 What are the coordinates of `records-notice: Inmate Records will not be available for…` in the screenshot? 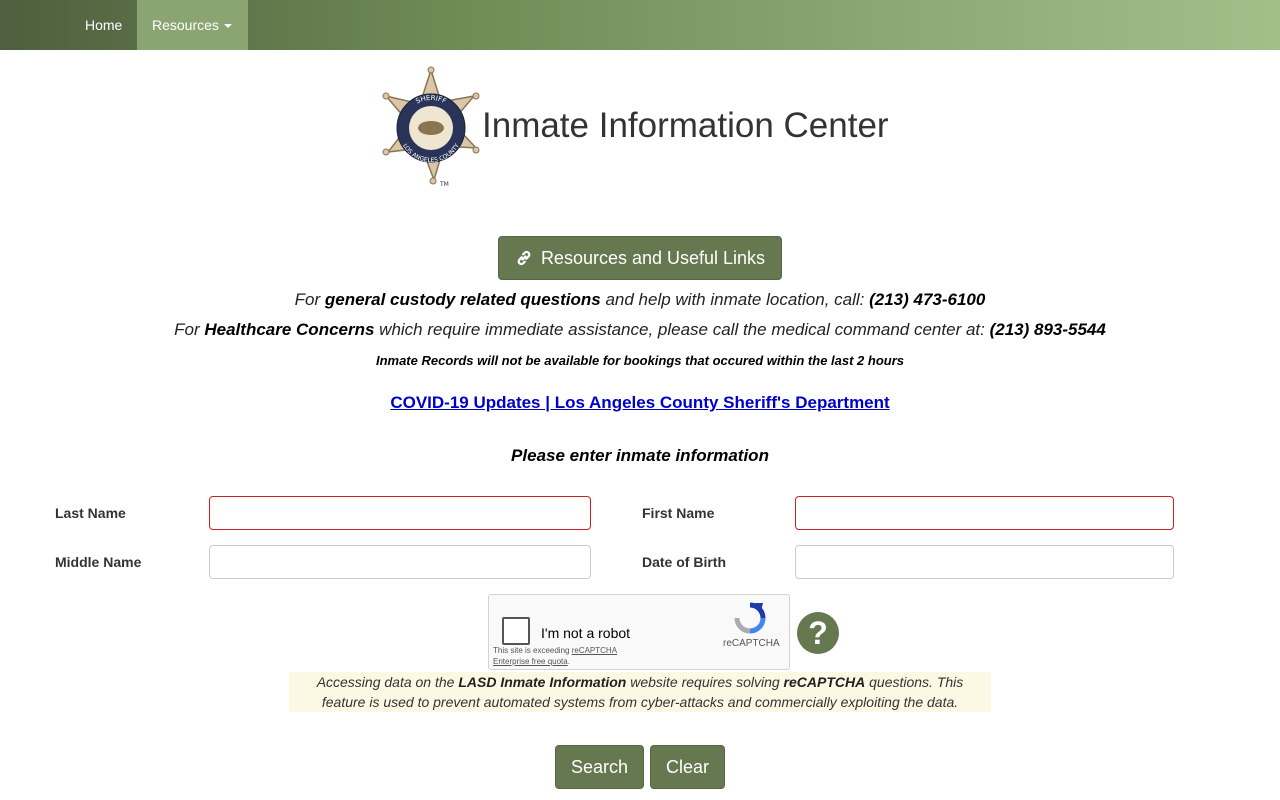 It's located at (640, 360).